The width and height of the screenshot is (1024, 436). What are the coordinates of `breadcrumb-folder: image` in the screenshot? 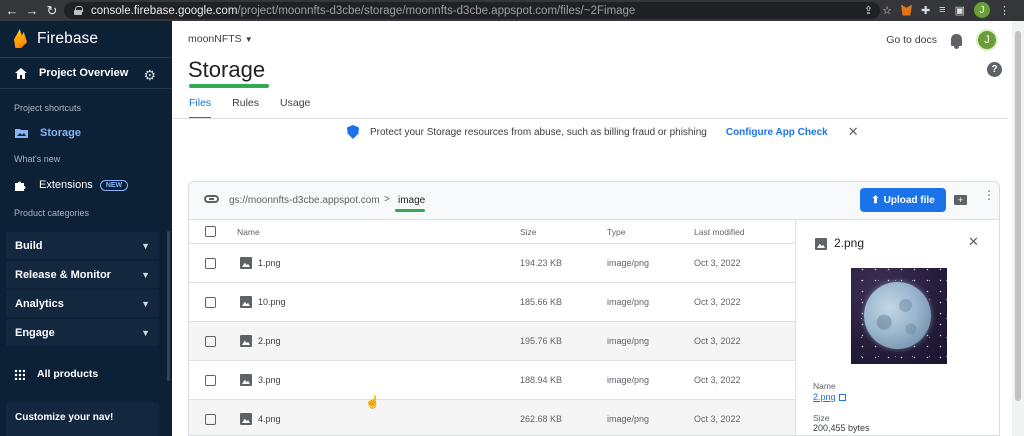 It's located at (411, 200).